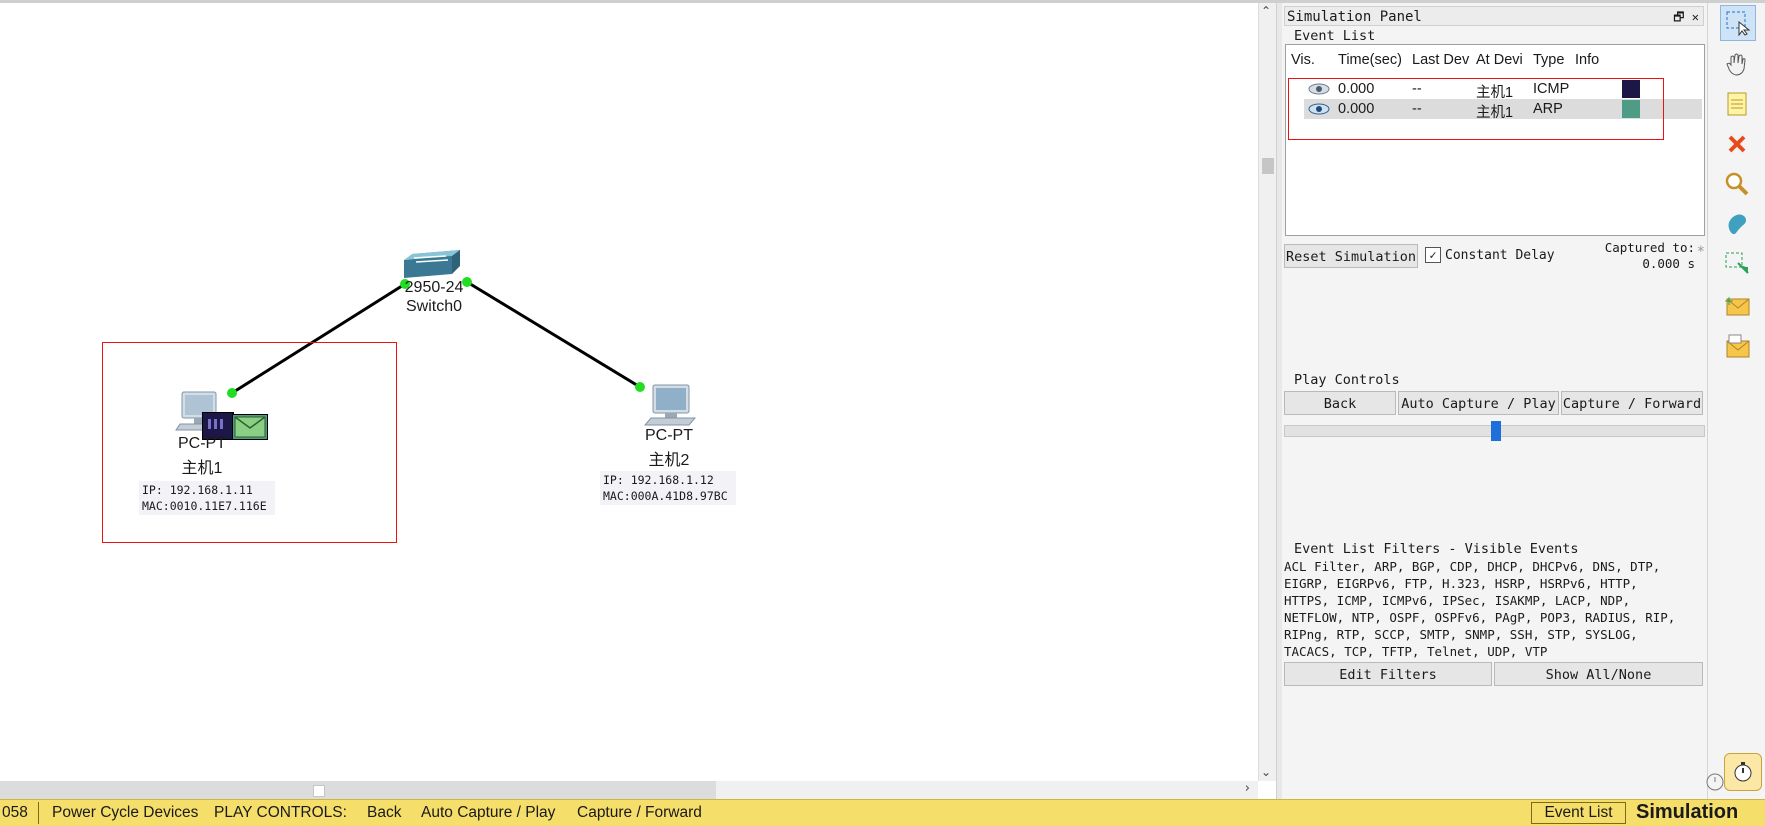  What do you see at coordinates (1734, 401) in the screenshot?
I see `right-toolbar: +` at bounding box center [1734, 401].